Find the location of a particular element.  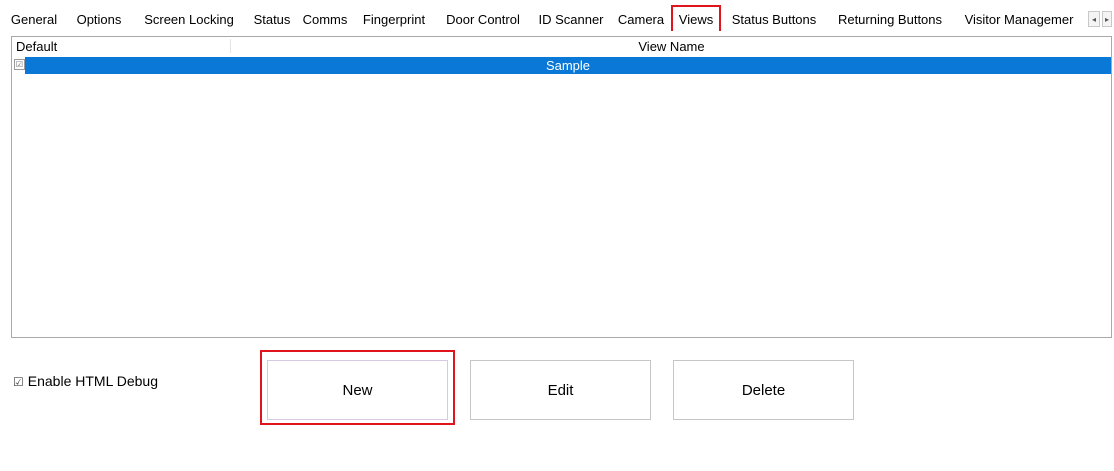

enable-html-debug-checkbox: ☑ Enable HTML Debug is located at coordinates (85, 381).